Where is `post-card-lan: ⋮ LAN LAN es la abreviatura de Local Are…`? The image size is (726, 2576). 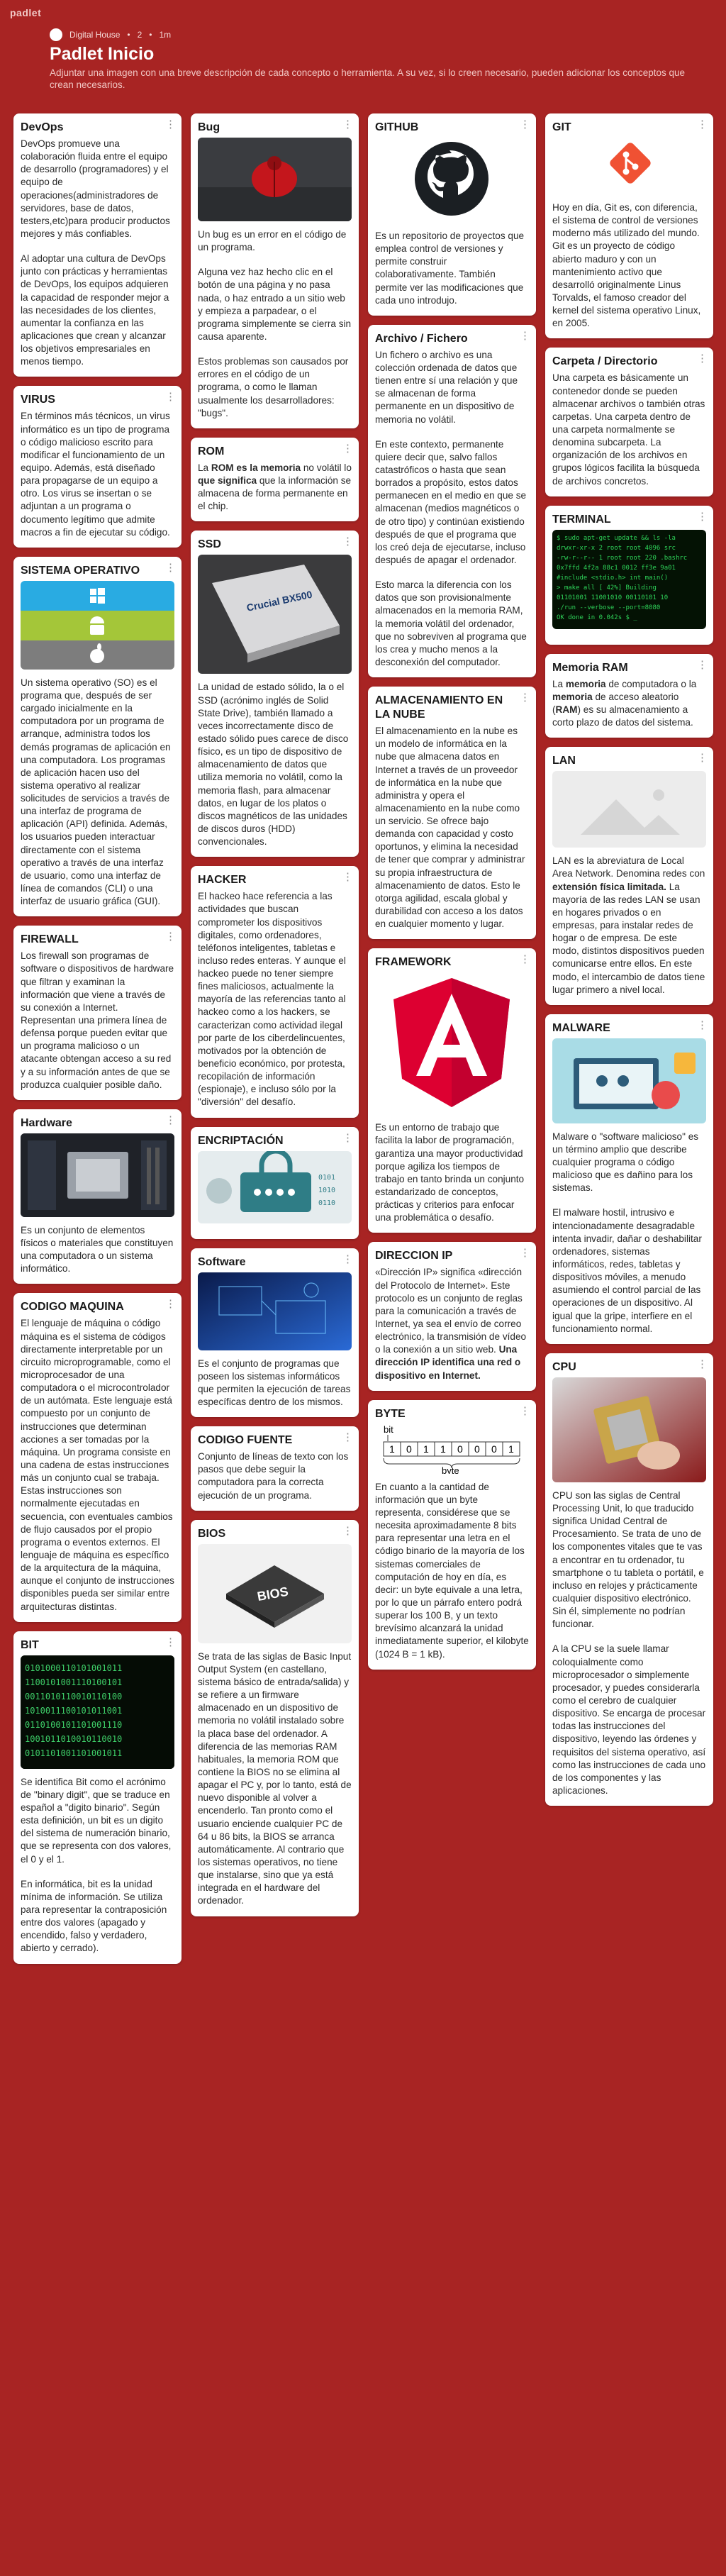 post-card-lan: ⋮ LAN LAN es la abreviatura de Local Are… is located at coordinates (629, 876).